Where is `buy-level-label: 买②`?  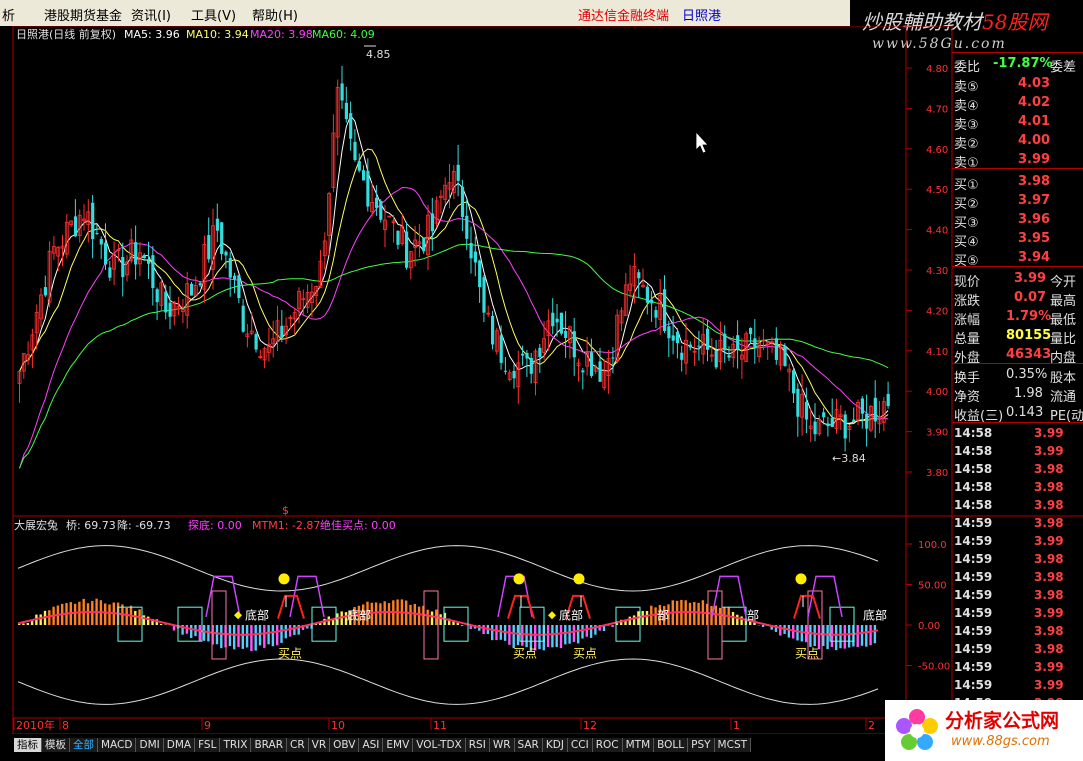 buy-level-label: 买② is located at coordinates (966, 204).